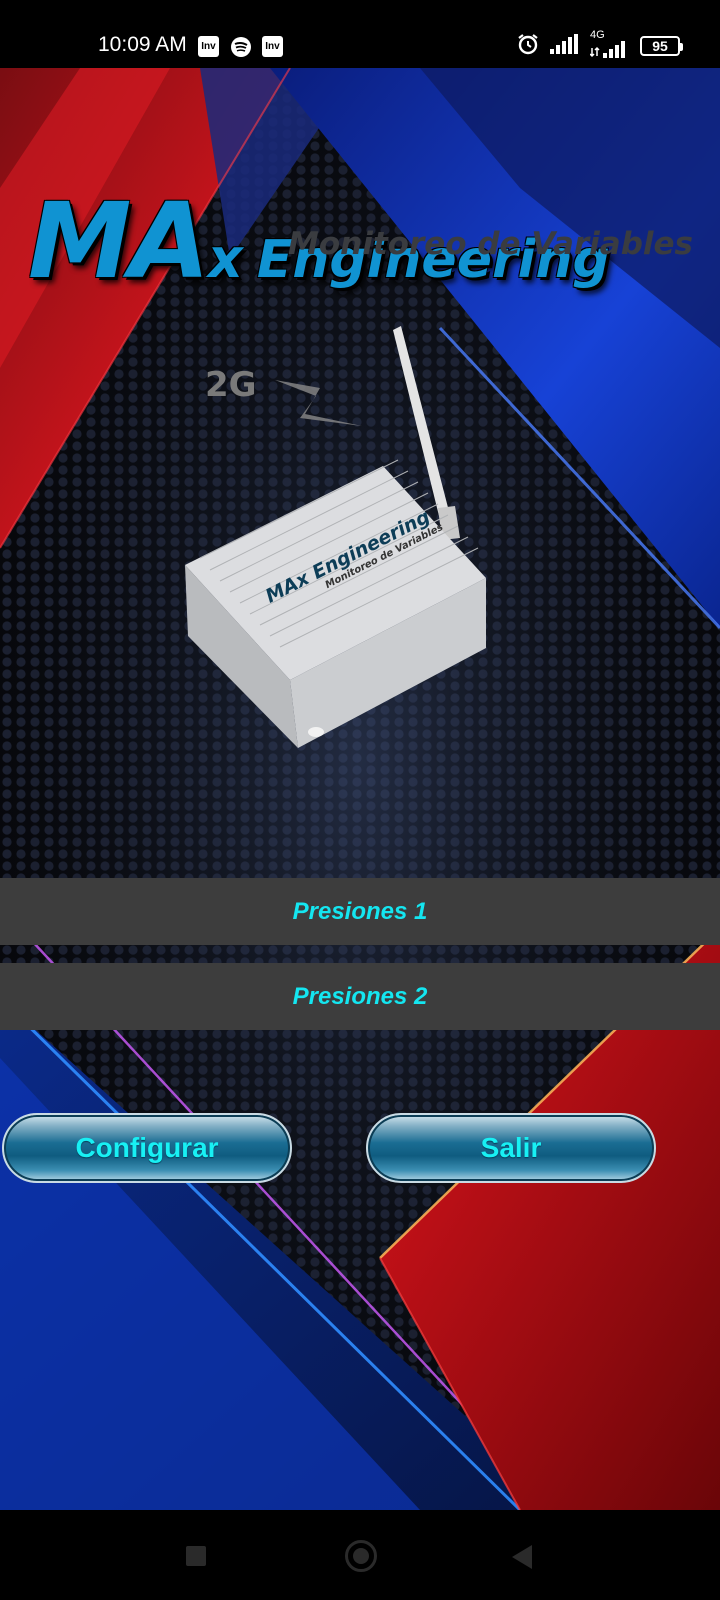 The width and height of the screenshot is (720, 1600). Describe the element at coordinates (511, 1148) in the screenshot. I see `exit-button: Salir` at that location.